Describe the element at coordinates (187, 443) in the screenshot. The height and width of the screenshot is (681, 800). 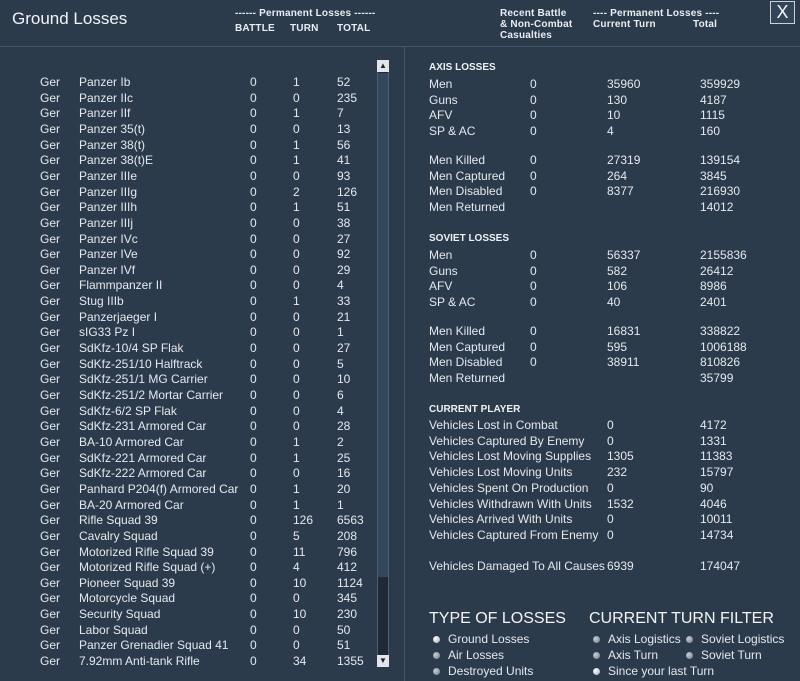
I see `unit-row: Ger BA-10 Armored Car 0 1 2` at that location.